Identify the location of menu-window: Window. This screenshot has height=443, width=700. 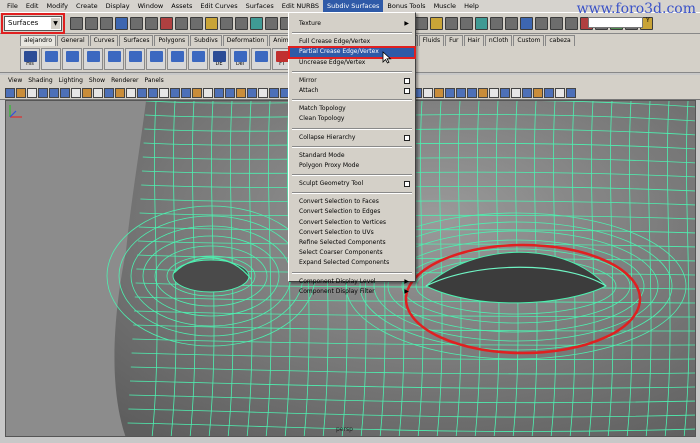
(151, 6).